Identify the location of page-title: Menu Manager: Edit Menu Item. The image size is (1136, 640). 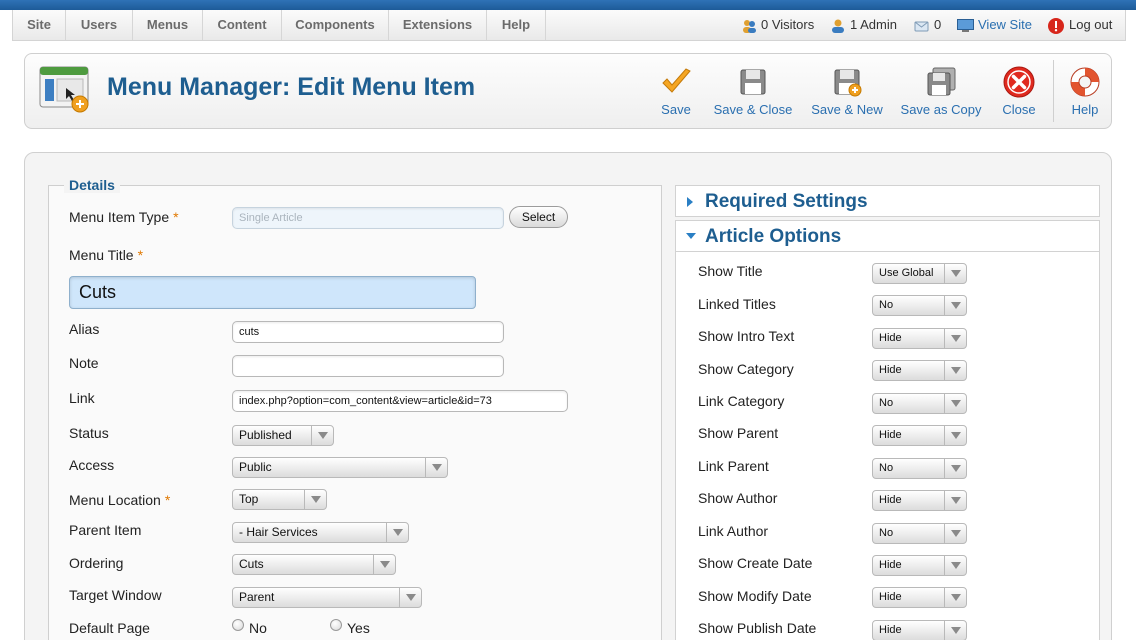
(291, 87).